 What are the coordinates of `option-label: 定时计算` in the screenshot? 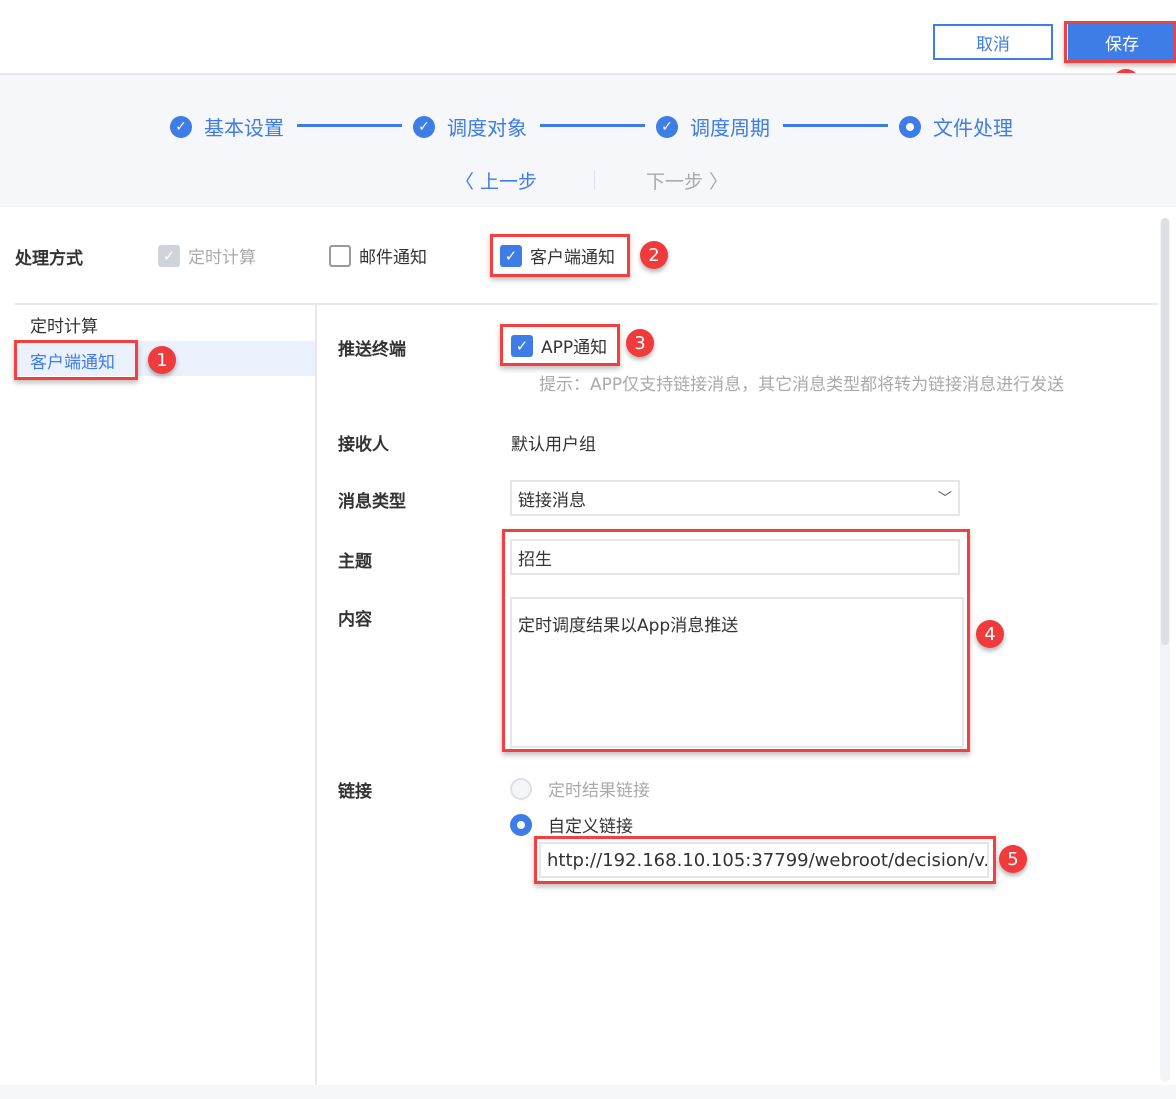 It's located at (222, 258).